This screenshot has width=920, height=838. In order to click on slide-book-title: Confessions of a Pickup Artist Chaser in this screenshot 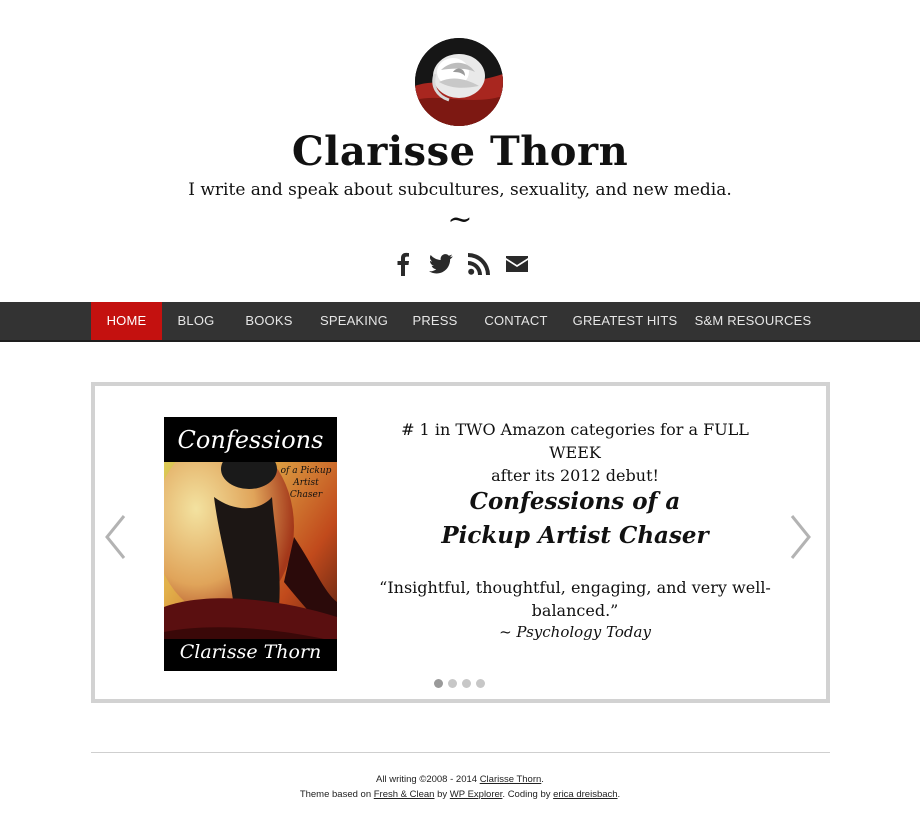, I will do `click(575, 519)`.